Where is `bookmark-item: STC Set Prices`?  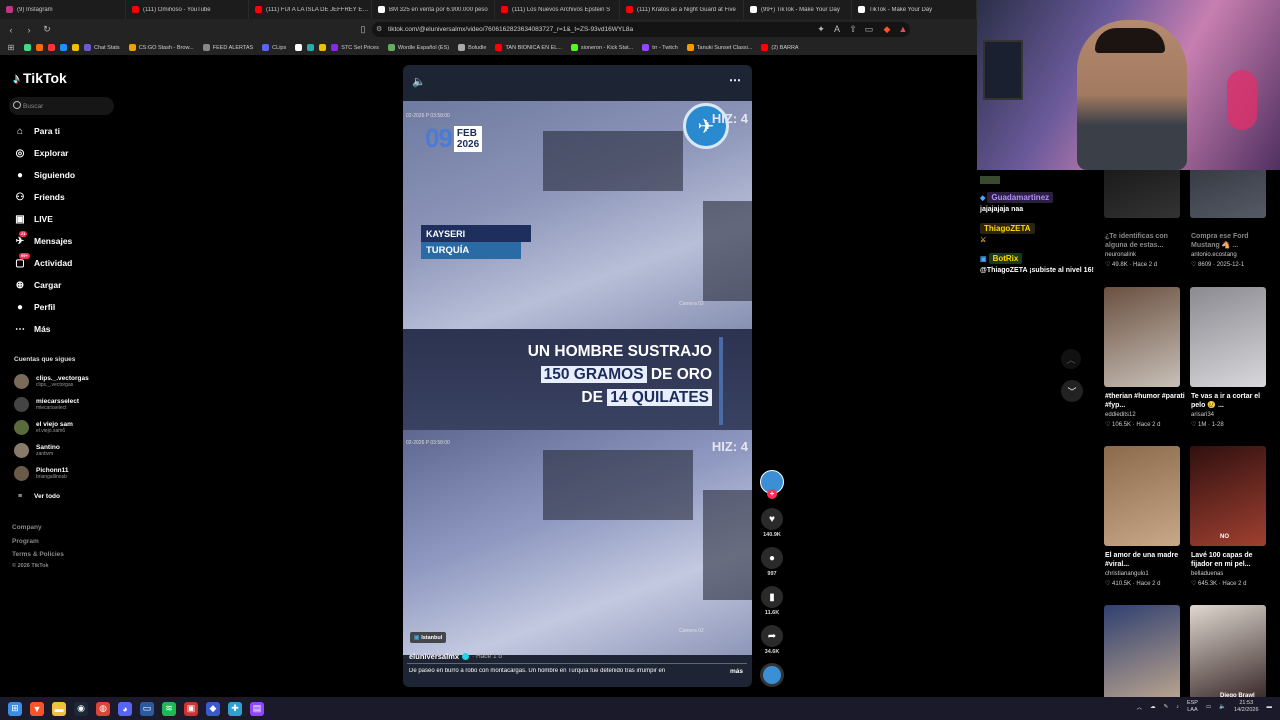
bookmark-item: STC Set Prices is located at coordinates (355, 47).